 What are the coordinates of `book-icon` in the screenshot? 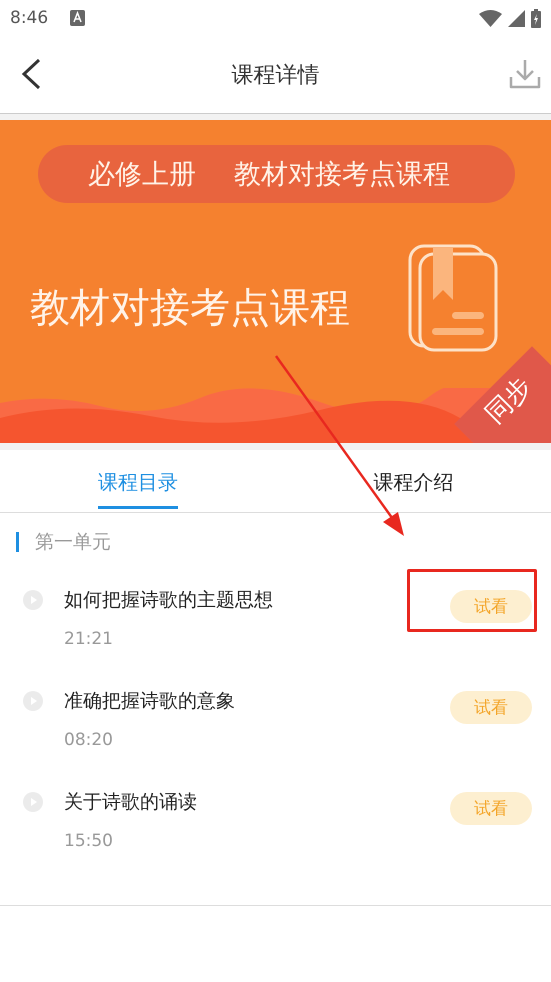 It's located at (453, 298).